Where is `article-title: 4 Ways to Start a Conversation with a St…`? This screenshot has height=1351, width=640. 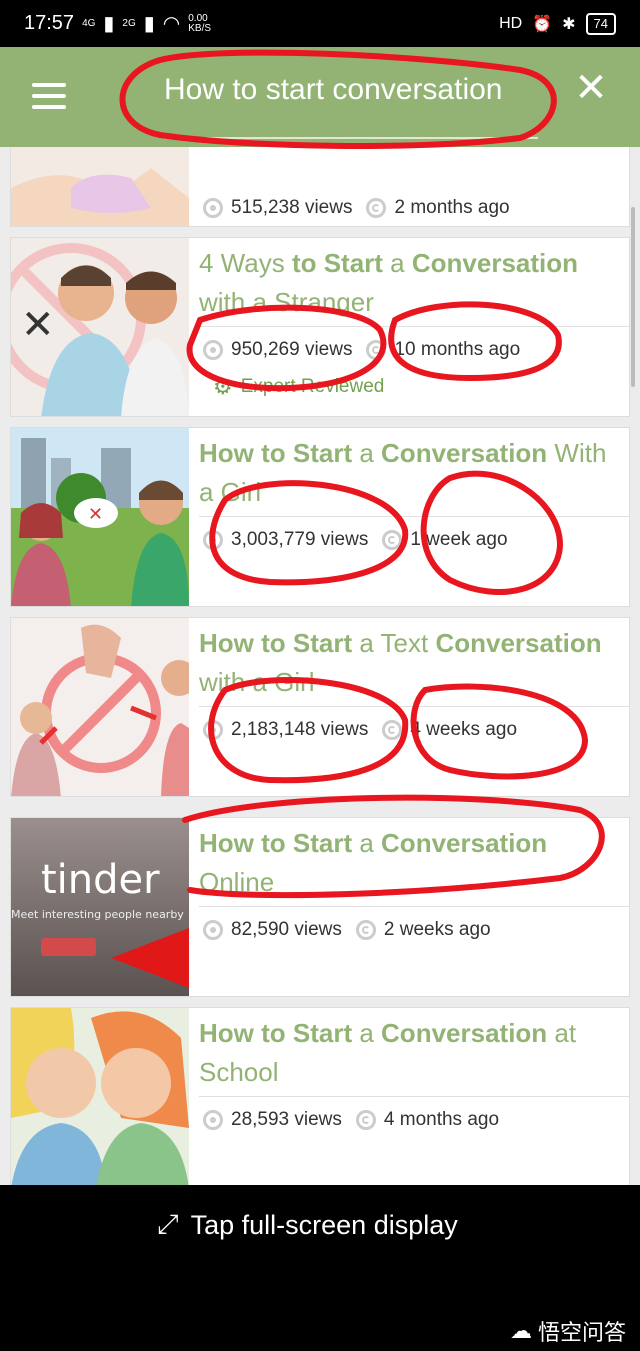
article-title: 4 Ways to Start a Conversation with a St… is located at coordinates (413, 283).